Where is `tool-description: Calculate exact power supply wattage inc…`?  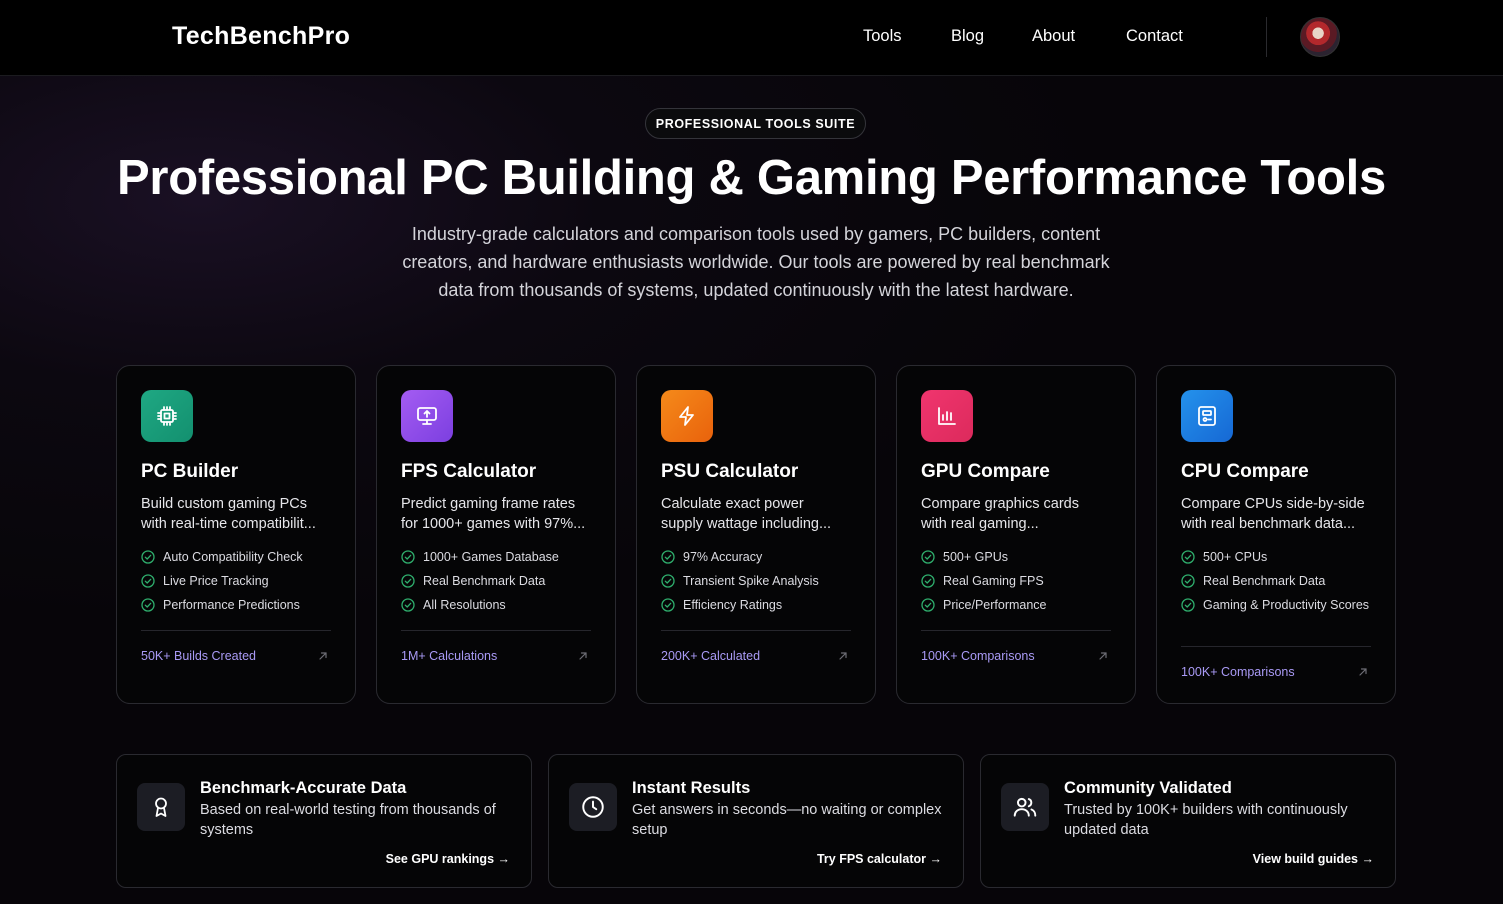 tool-description: Calculate exact power supply wattage inc… is located at coordinates (757, 514).